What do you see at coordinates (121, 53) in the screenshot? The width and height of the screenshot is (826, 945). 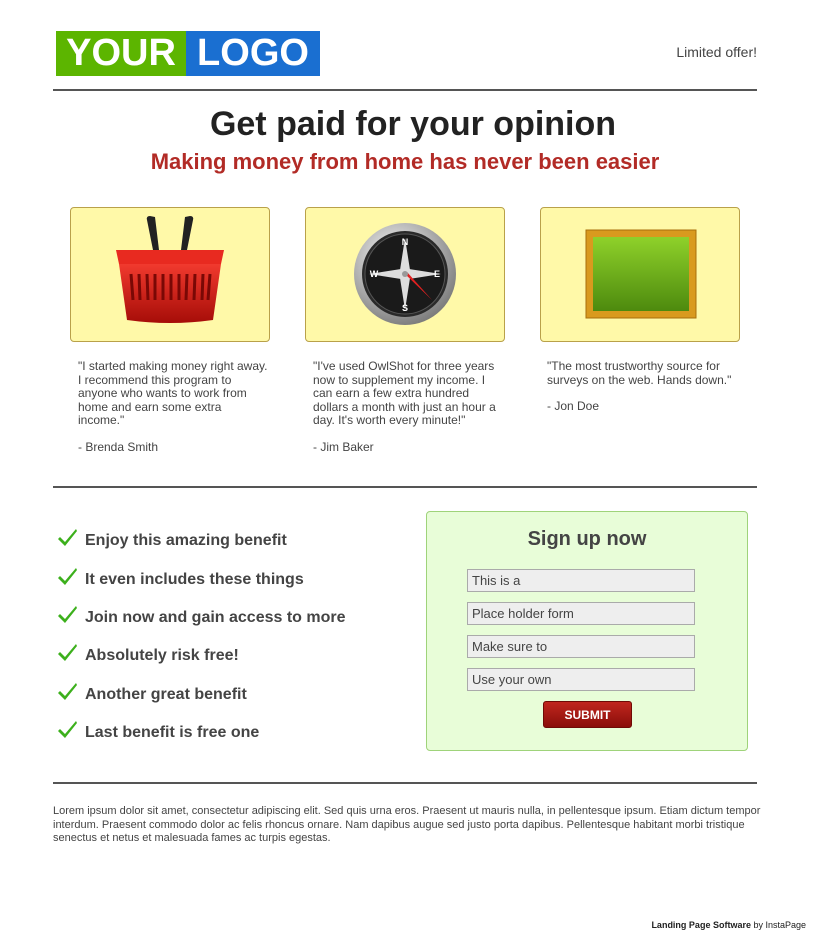 I see `logo-left-text: YOUR` at bounding box center [121, 53].